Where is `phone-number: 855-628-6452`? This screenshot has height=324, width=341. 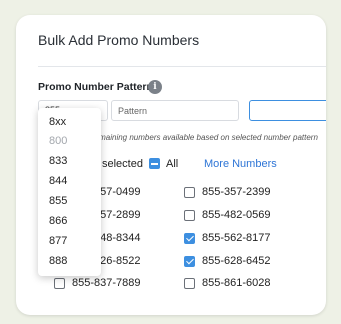
phone-number: 855-628-6452 is located at coordinates (236, 261).